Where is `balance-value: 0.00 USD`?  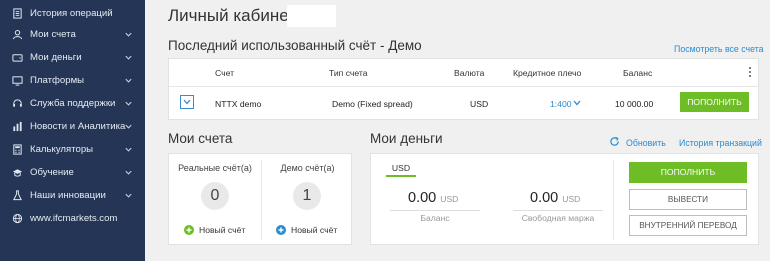
balance-value: 0.00 USD is located at coordinates (433, 198).